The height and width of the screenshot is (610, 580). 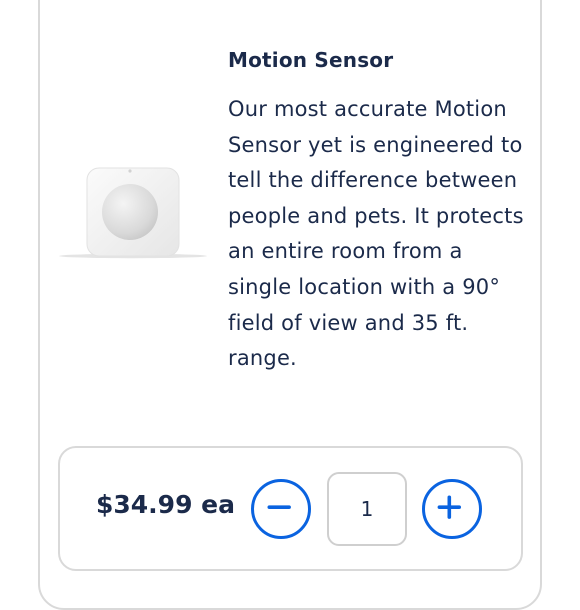 What do you see at coordinates (311, 60) in the screenshot?
I see `product-title: Motion Sensor` at bounding box center [311, 60].